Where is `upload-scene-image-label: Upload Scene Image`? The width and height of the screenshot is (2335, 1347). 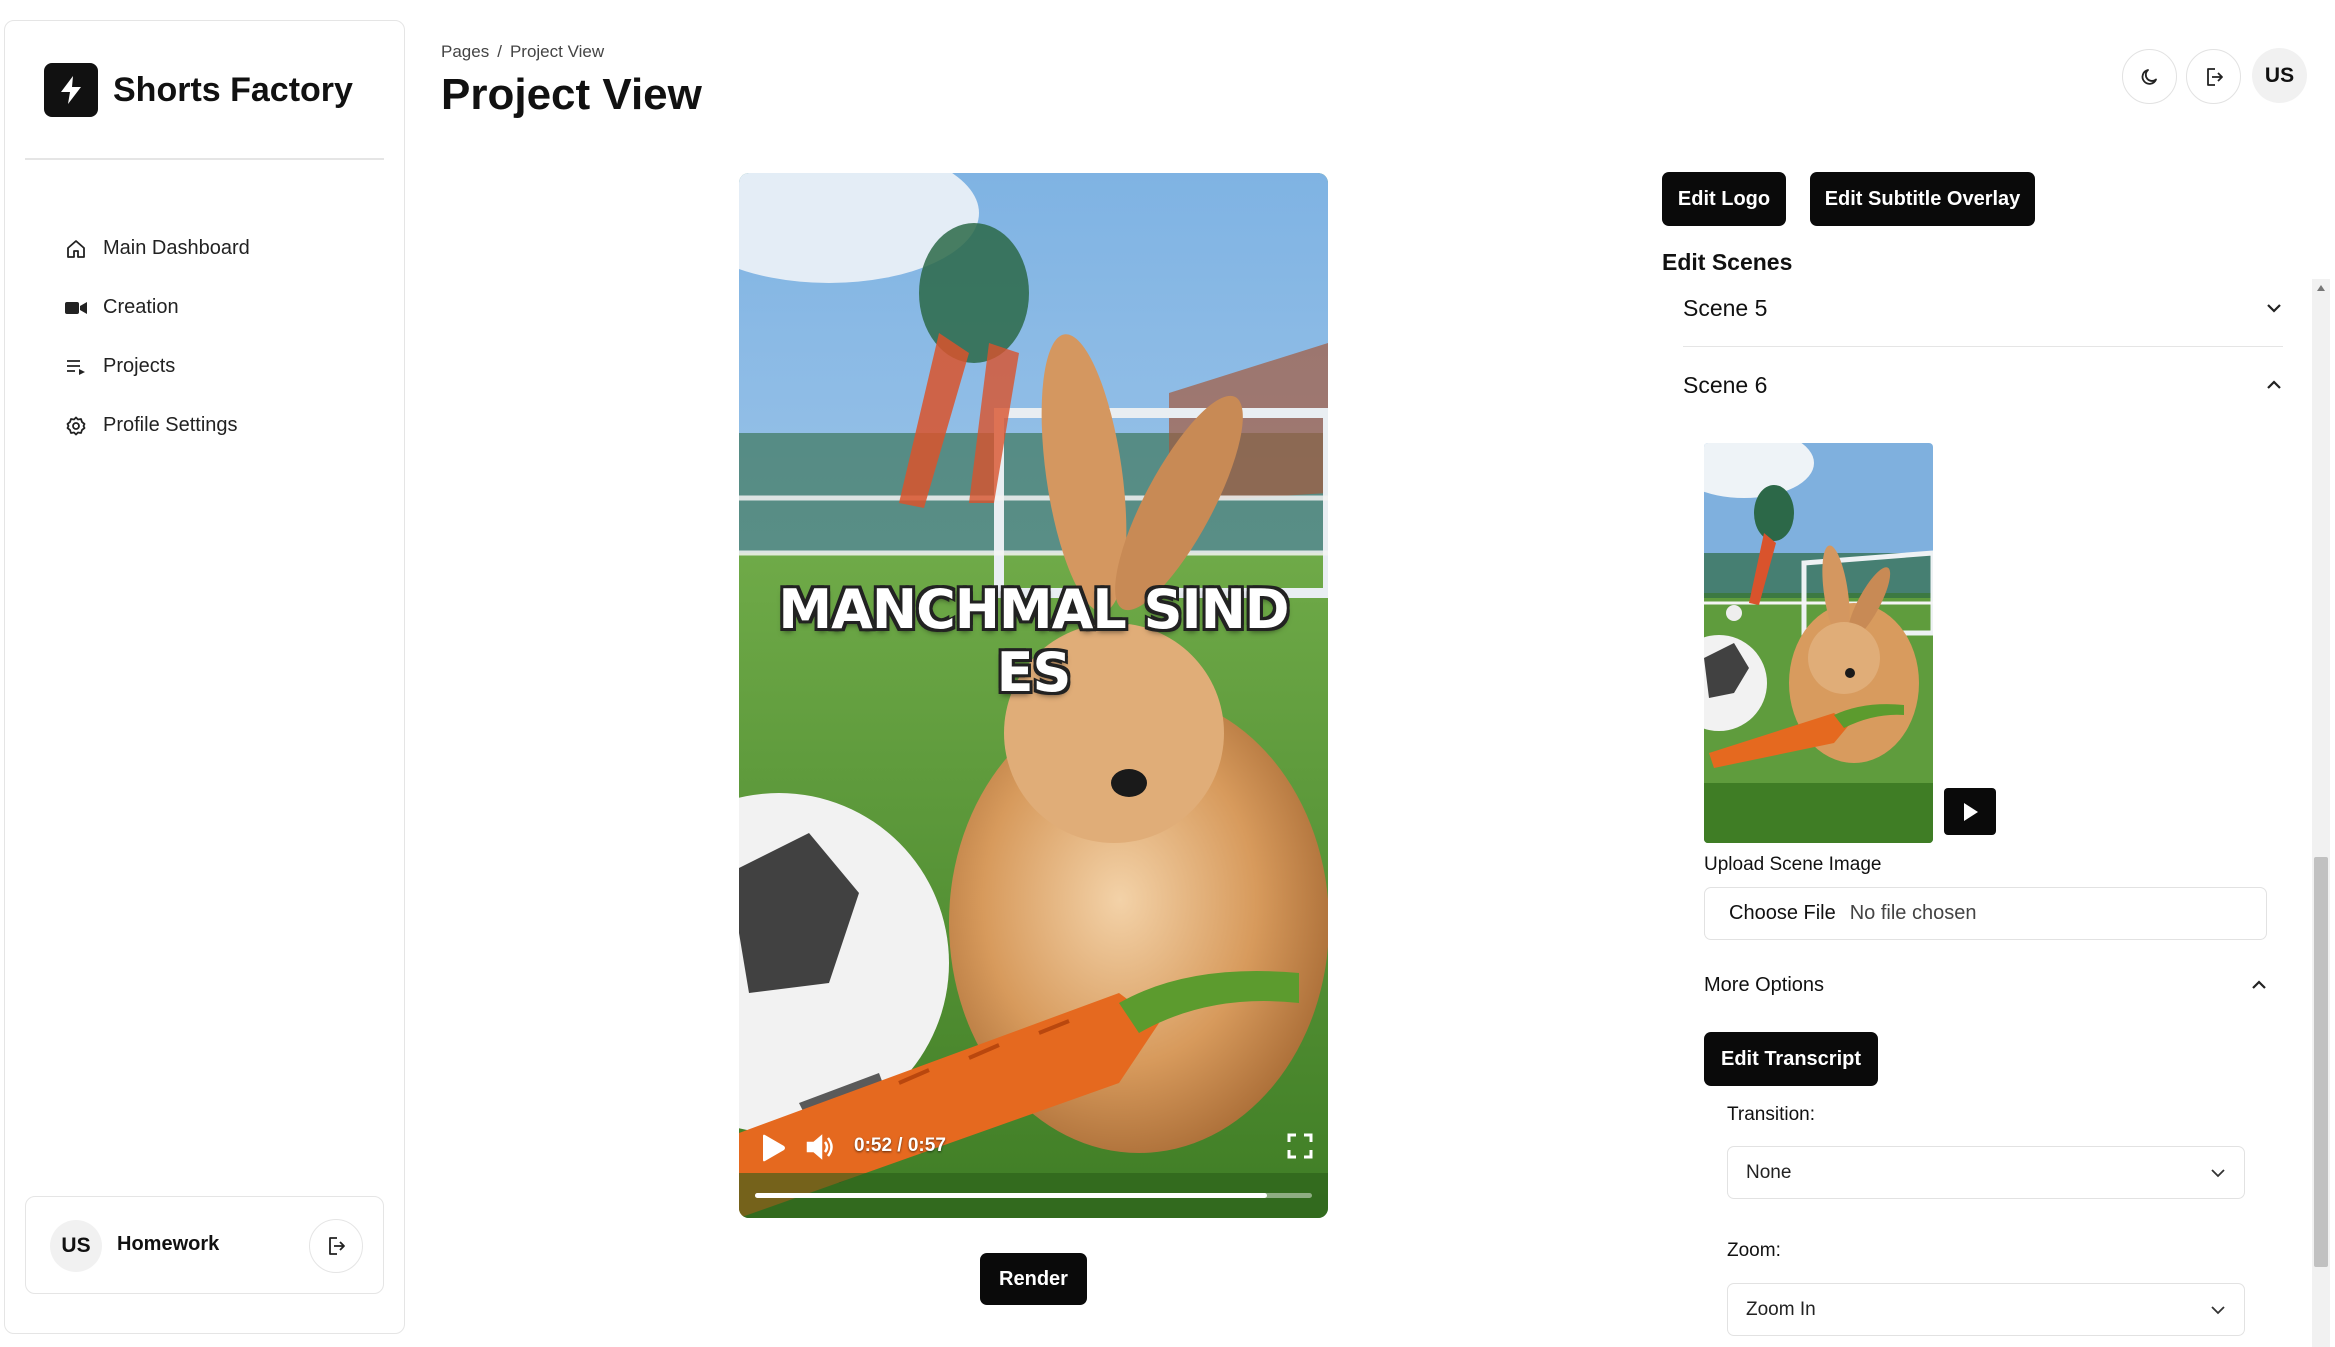 upload-scene-image-label: Upload Scene Image is located at coordinates (1793, 864).